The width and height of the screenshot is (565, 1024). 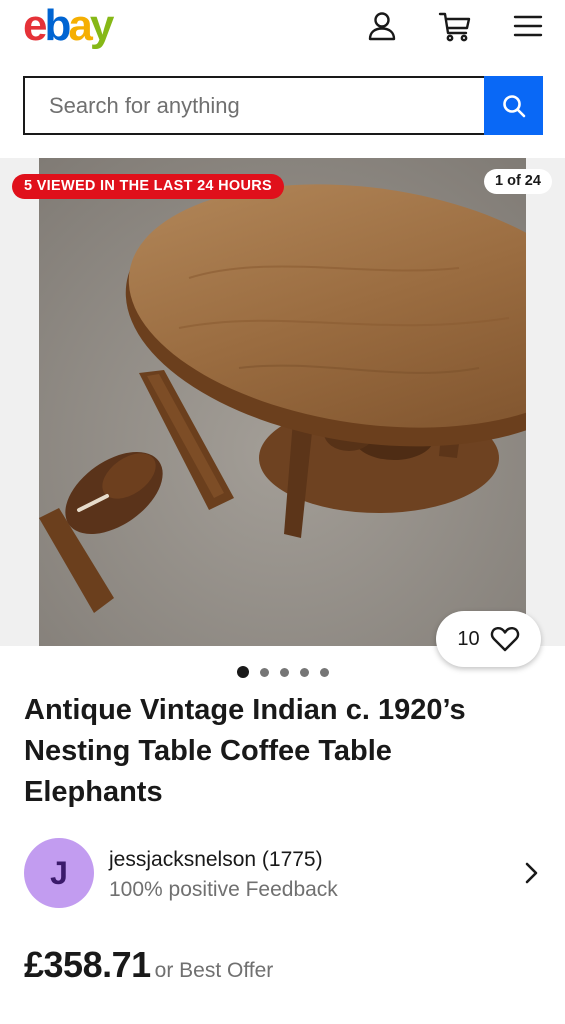 What do you see at coordinates (518, 181) in the screenshot?
I see `image-counter: 1 of 24` at bounding box center [518, 181].